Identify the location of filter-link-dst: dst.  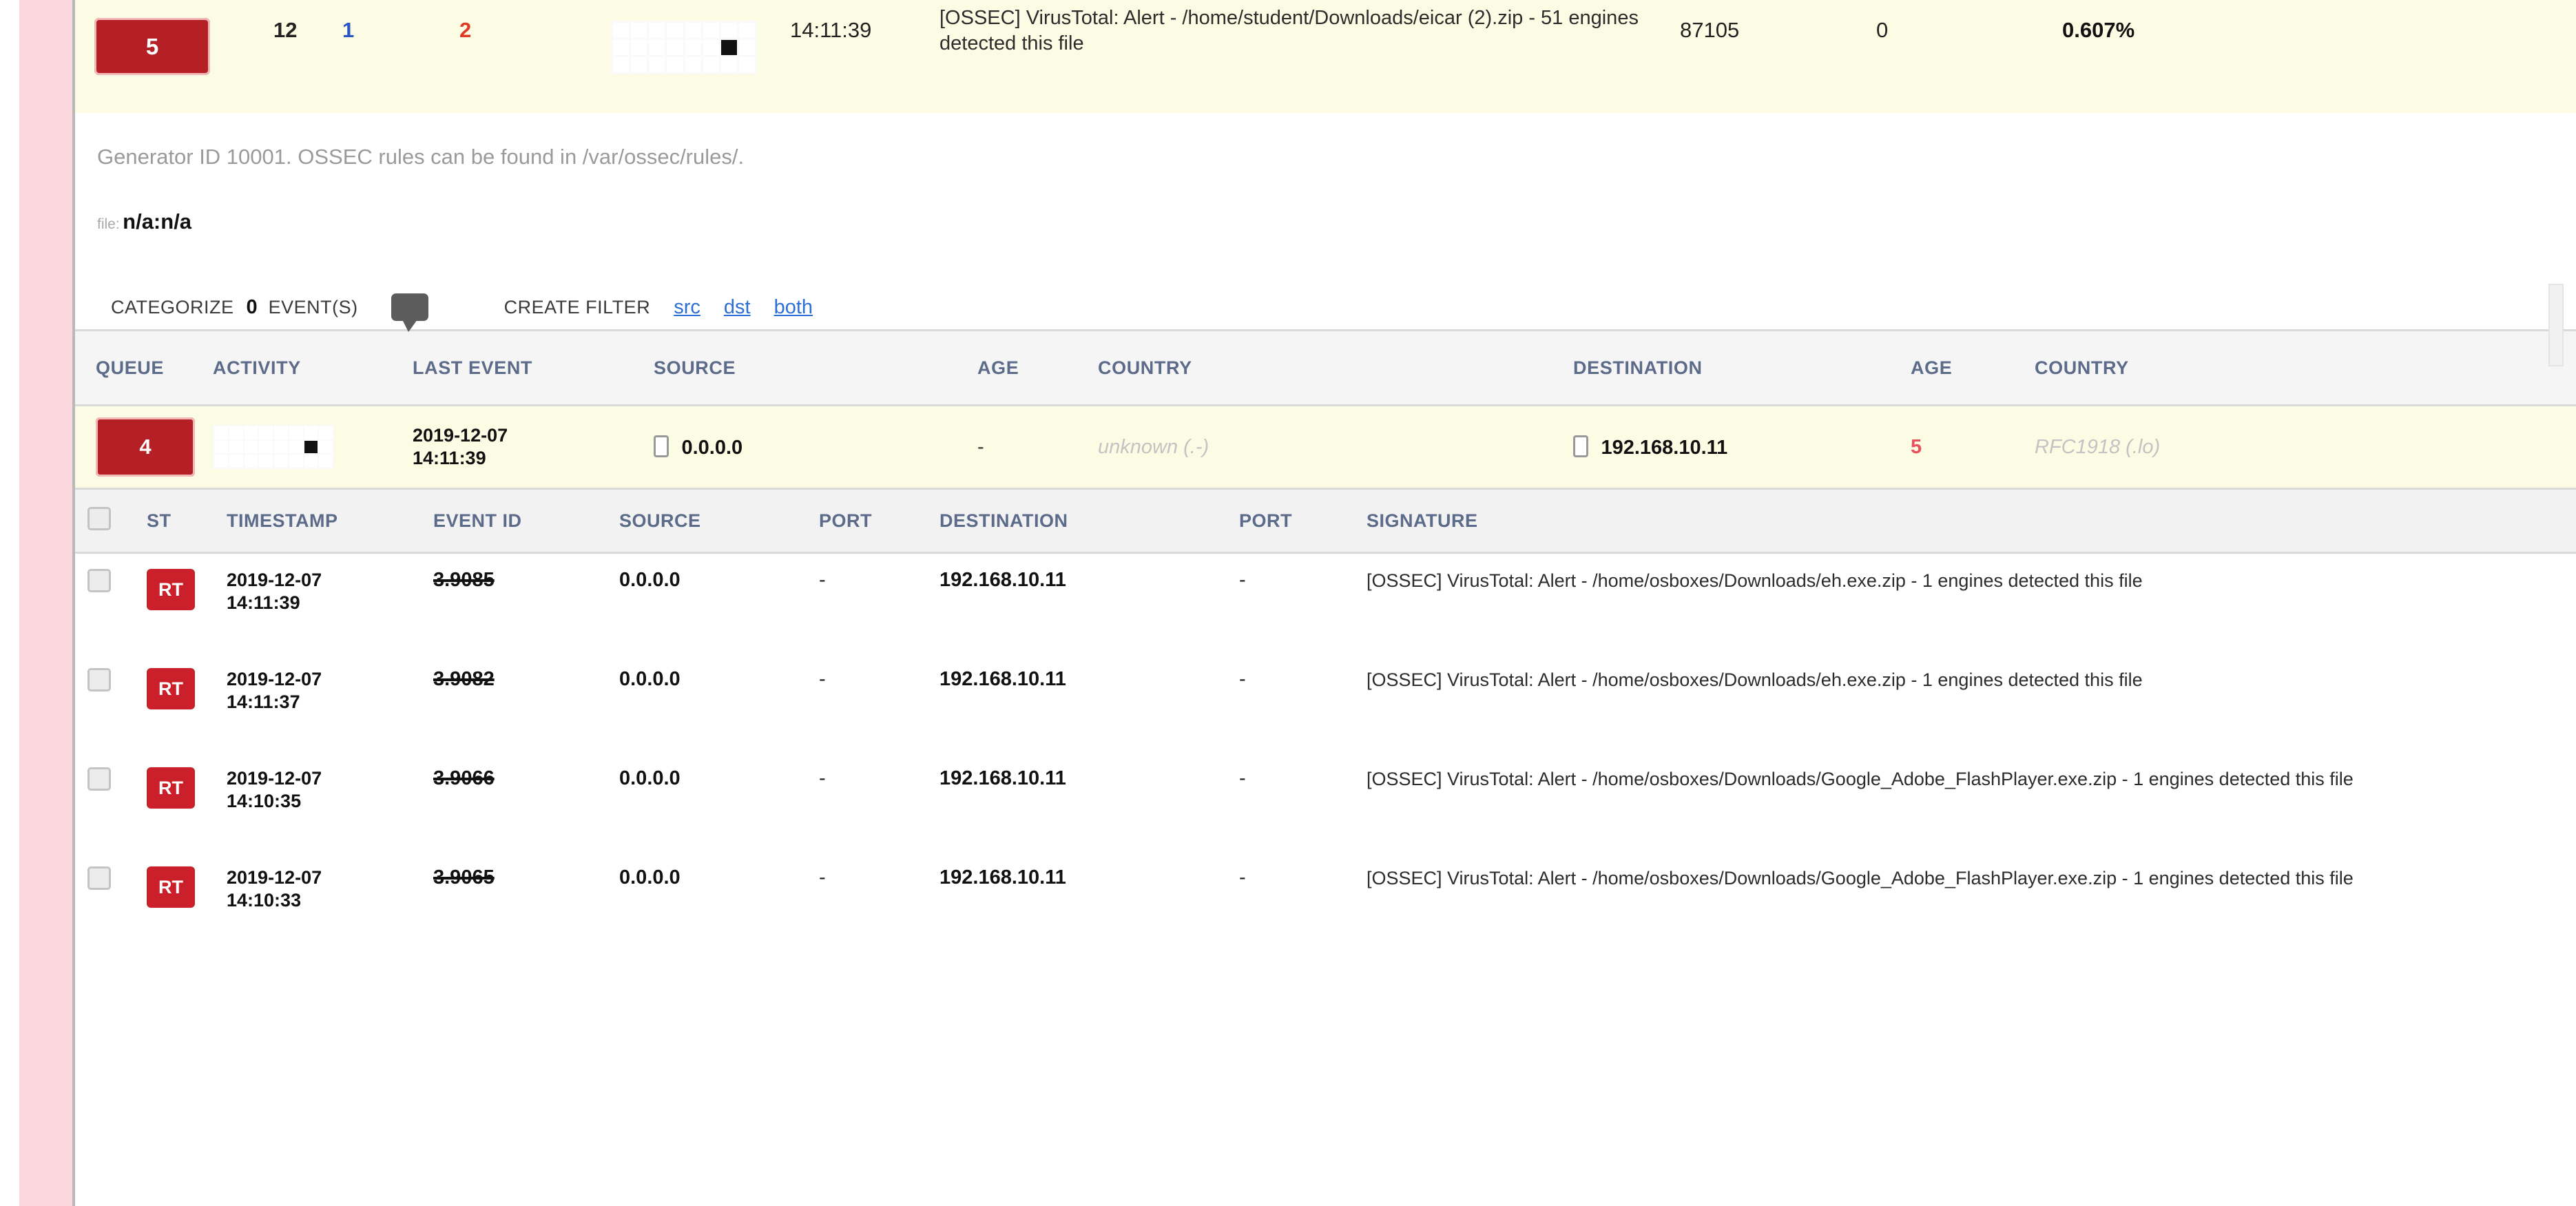
(737, 308).